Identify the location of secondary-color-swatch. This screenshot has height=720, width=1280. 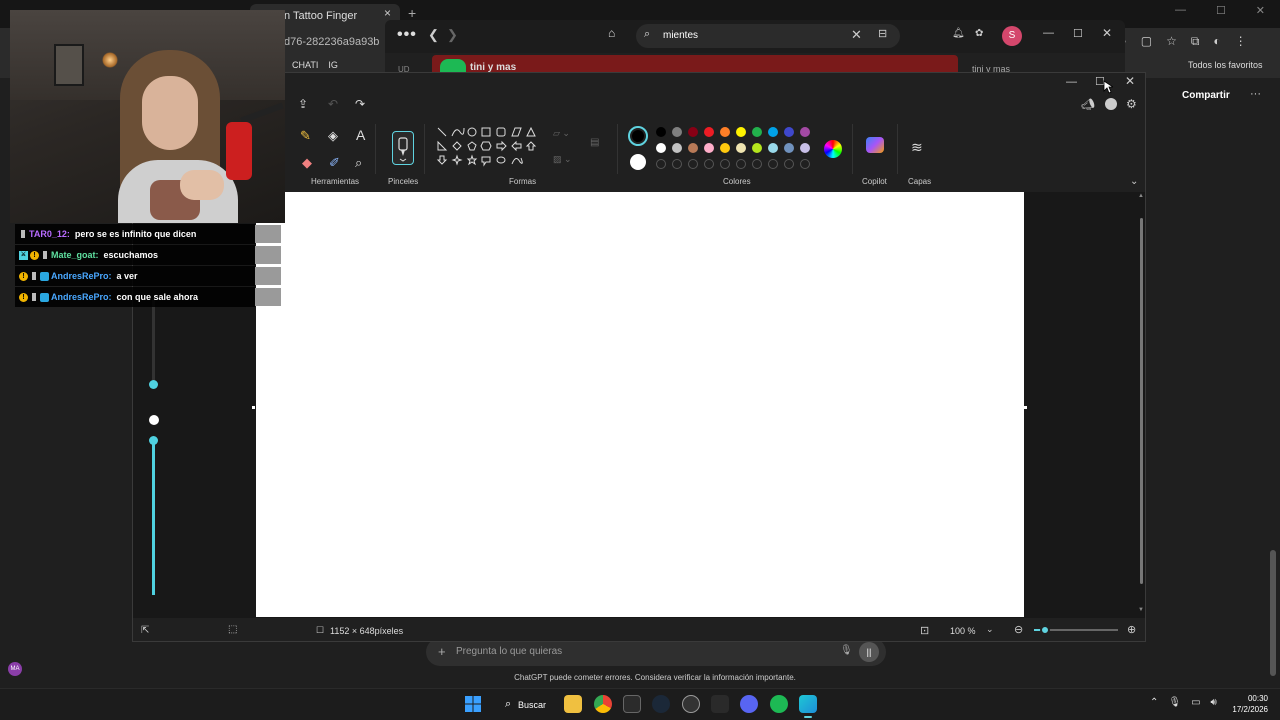
(638, 162).